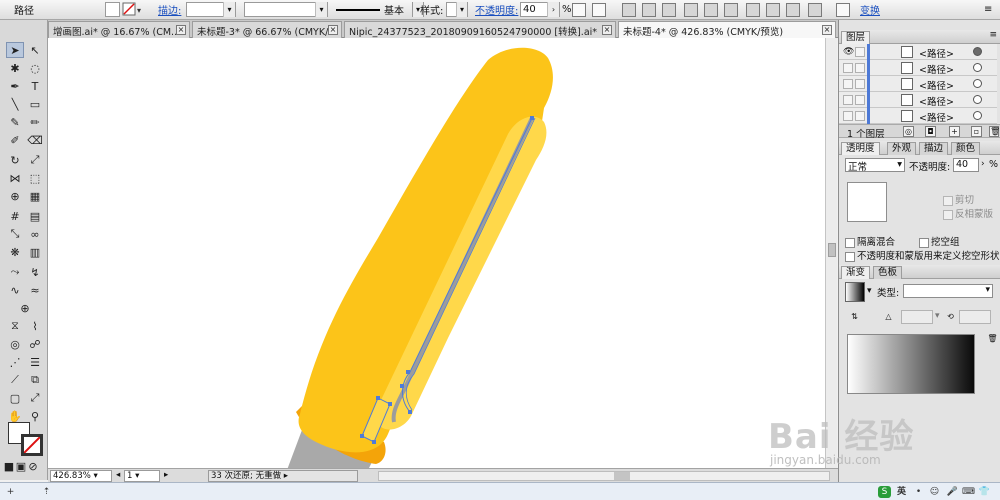 Image resolution: width=1000 pixels, height=500 pixels. What do you see at coordinates (35, 380) in the screenshot?
I see `slice-tool-icon: ⧉` at bounding box center [35, 380].